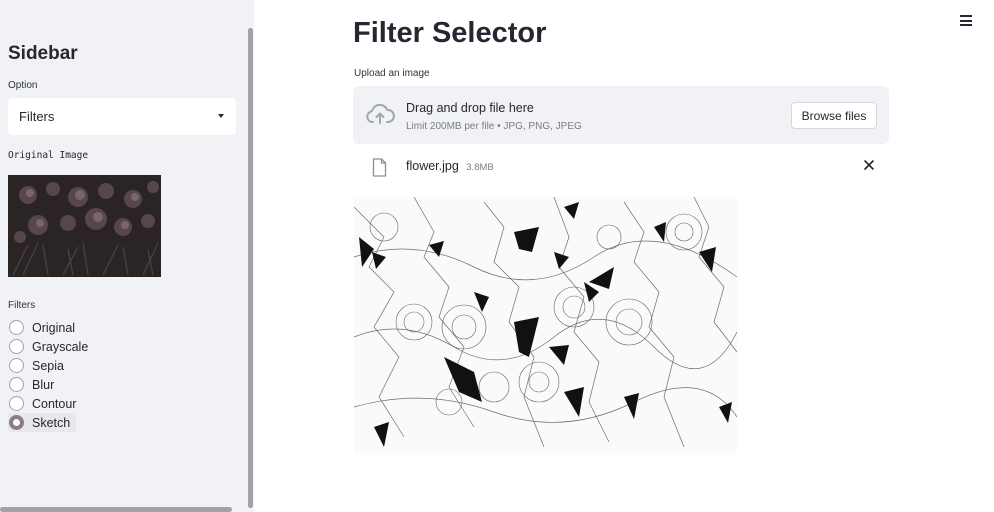 This screenshot has width=994, height=512. What do you see at coordinates (869, 165) in the screenshot?
I see `close-icon` at bounding box center [869, 165].